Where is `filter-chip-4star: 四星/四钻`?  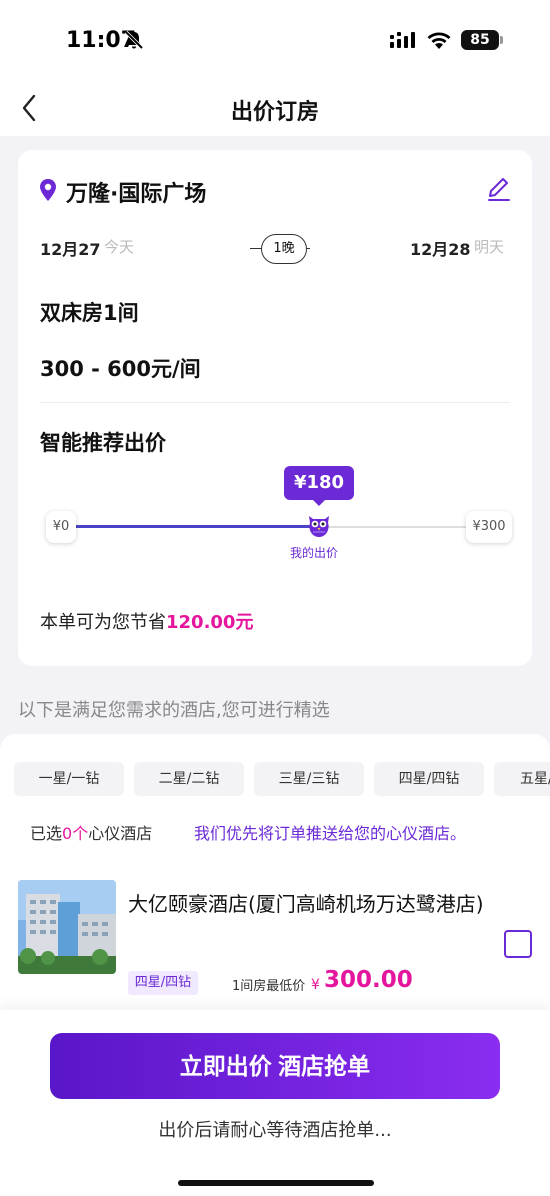 filter-chip-4star: 四星/四钻 is located at coordinates (429, 779).